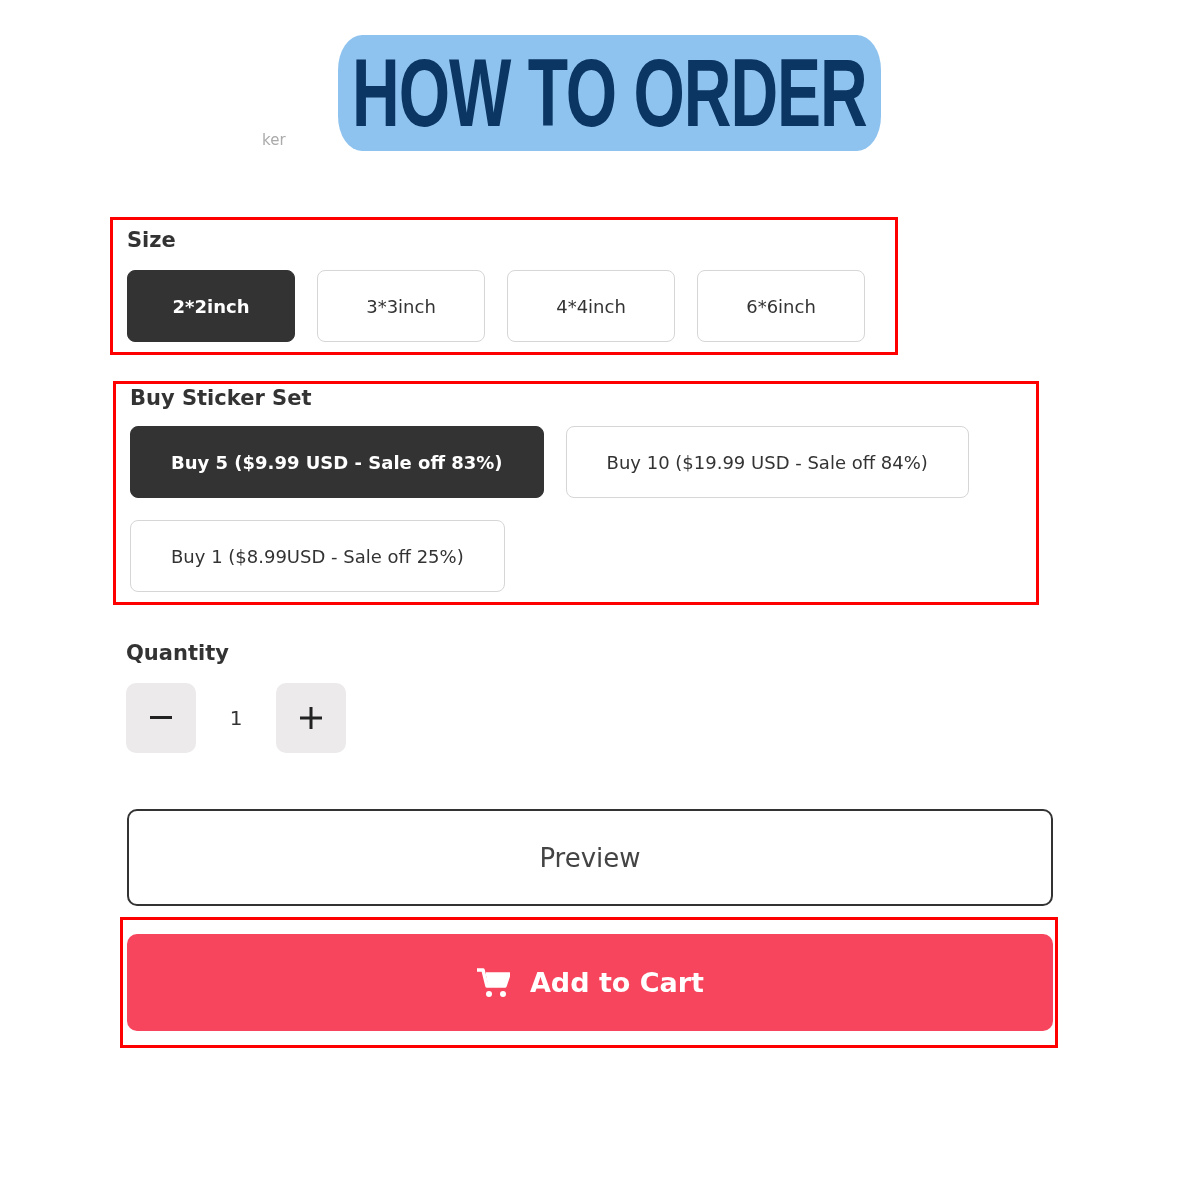 The width and height of the screenshot is (1200, 1200). Describe the element at coordinates (236, 718) in the screenshot. I see `quantity-value: 1` at that location.